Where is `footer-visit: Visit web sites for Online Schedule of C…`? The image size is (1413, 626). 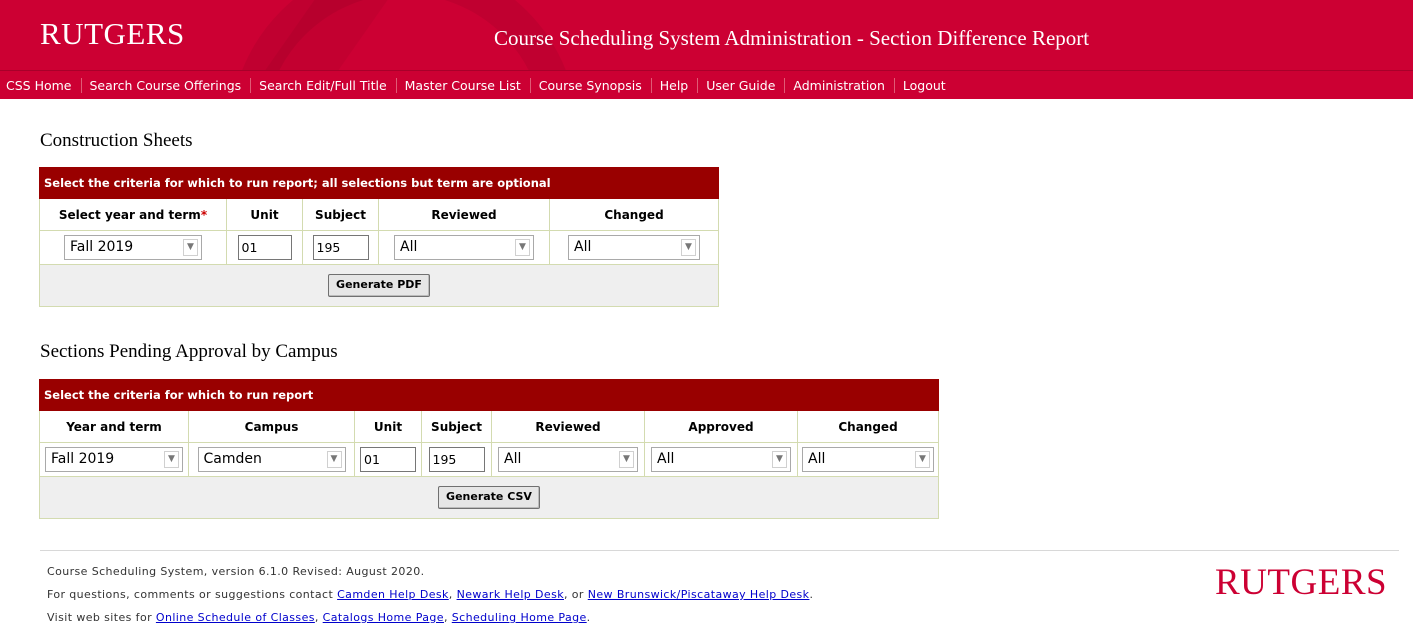
footer-visit: Visit web sites for Online Schedule of C… is located at coordinates (319, 618).